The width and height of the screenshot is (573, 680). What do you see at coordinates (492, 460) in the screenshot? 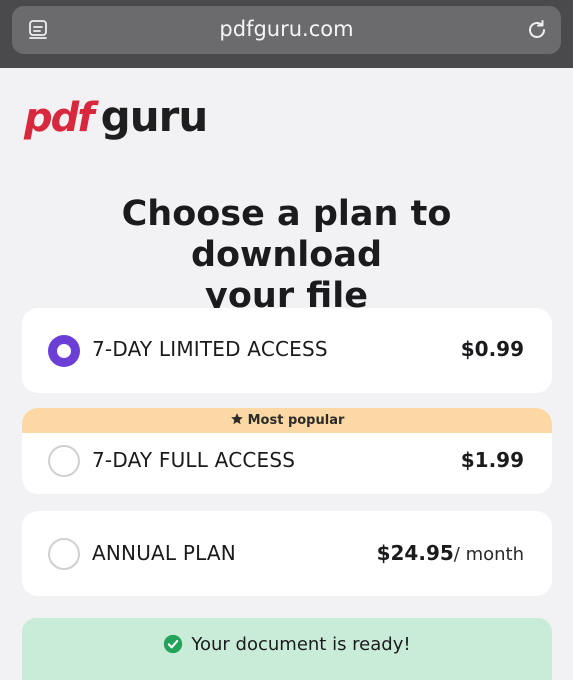
I see `plan-price: $1.99` at bounding box center [492, 460].